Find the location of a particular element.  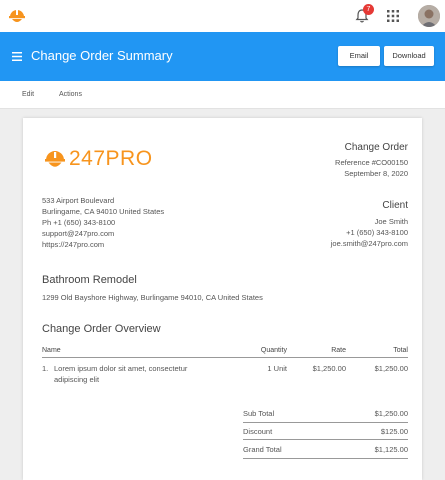

discount-label: Discount is located at coordinates (258, 431).